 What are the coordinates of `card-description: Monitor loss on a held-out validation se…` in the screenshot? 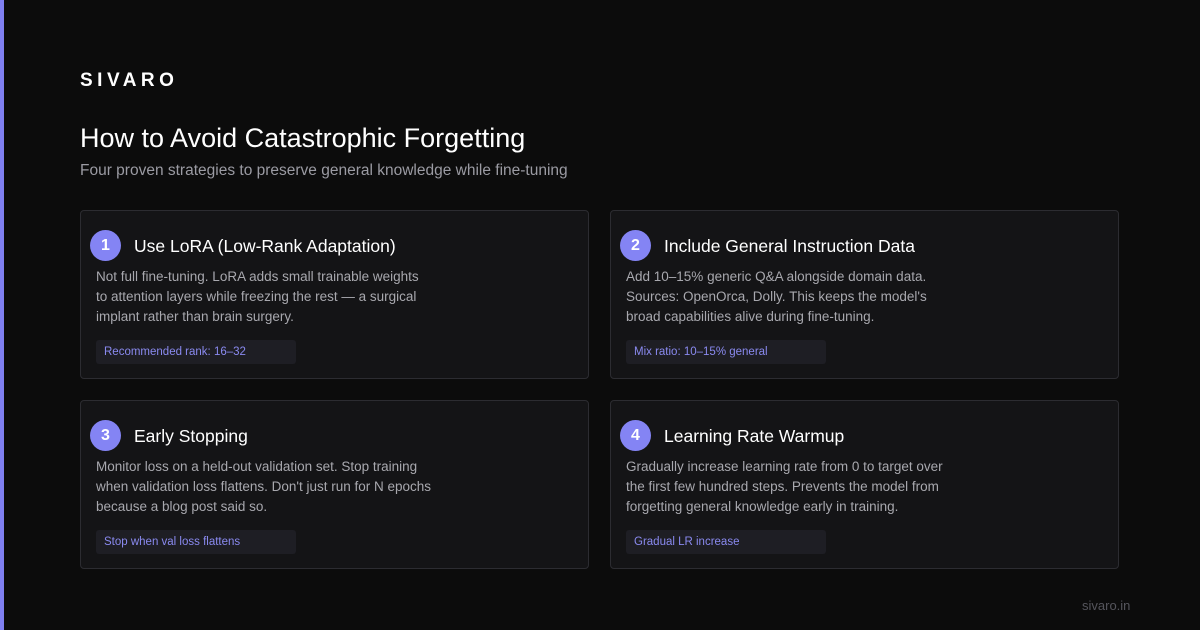 It's located at (276, 487).